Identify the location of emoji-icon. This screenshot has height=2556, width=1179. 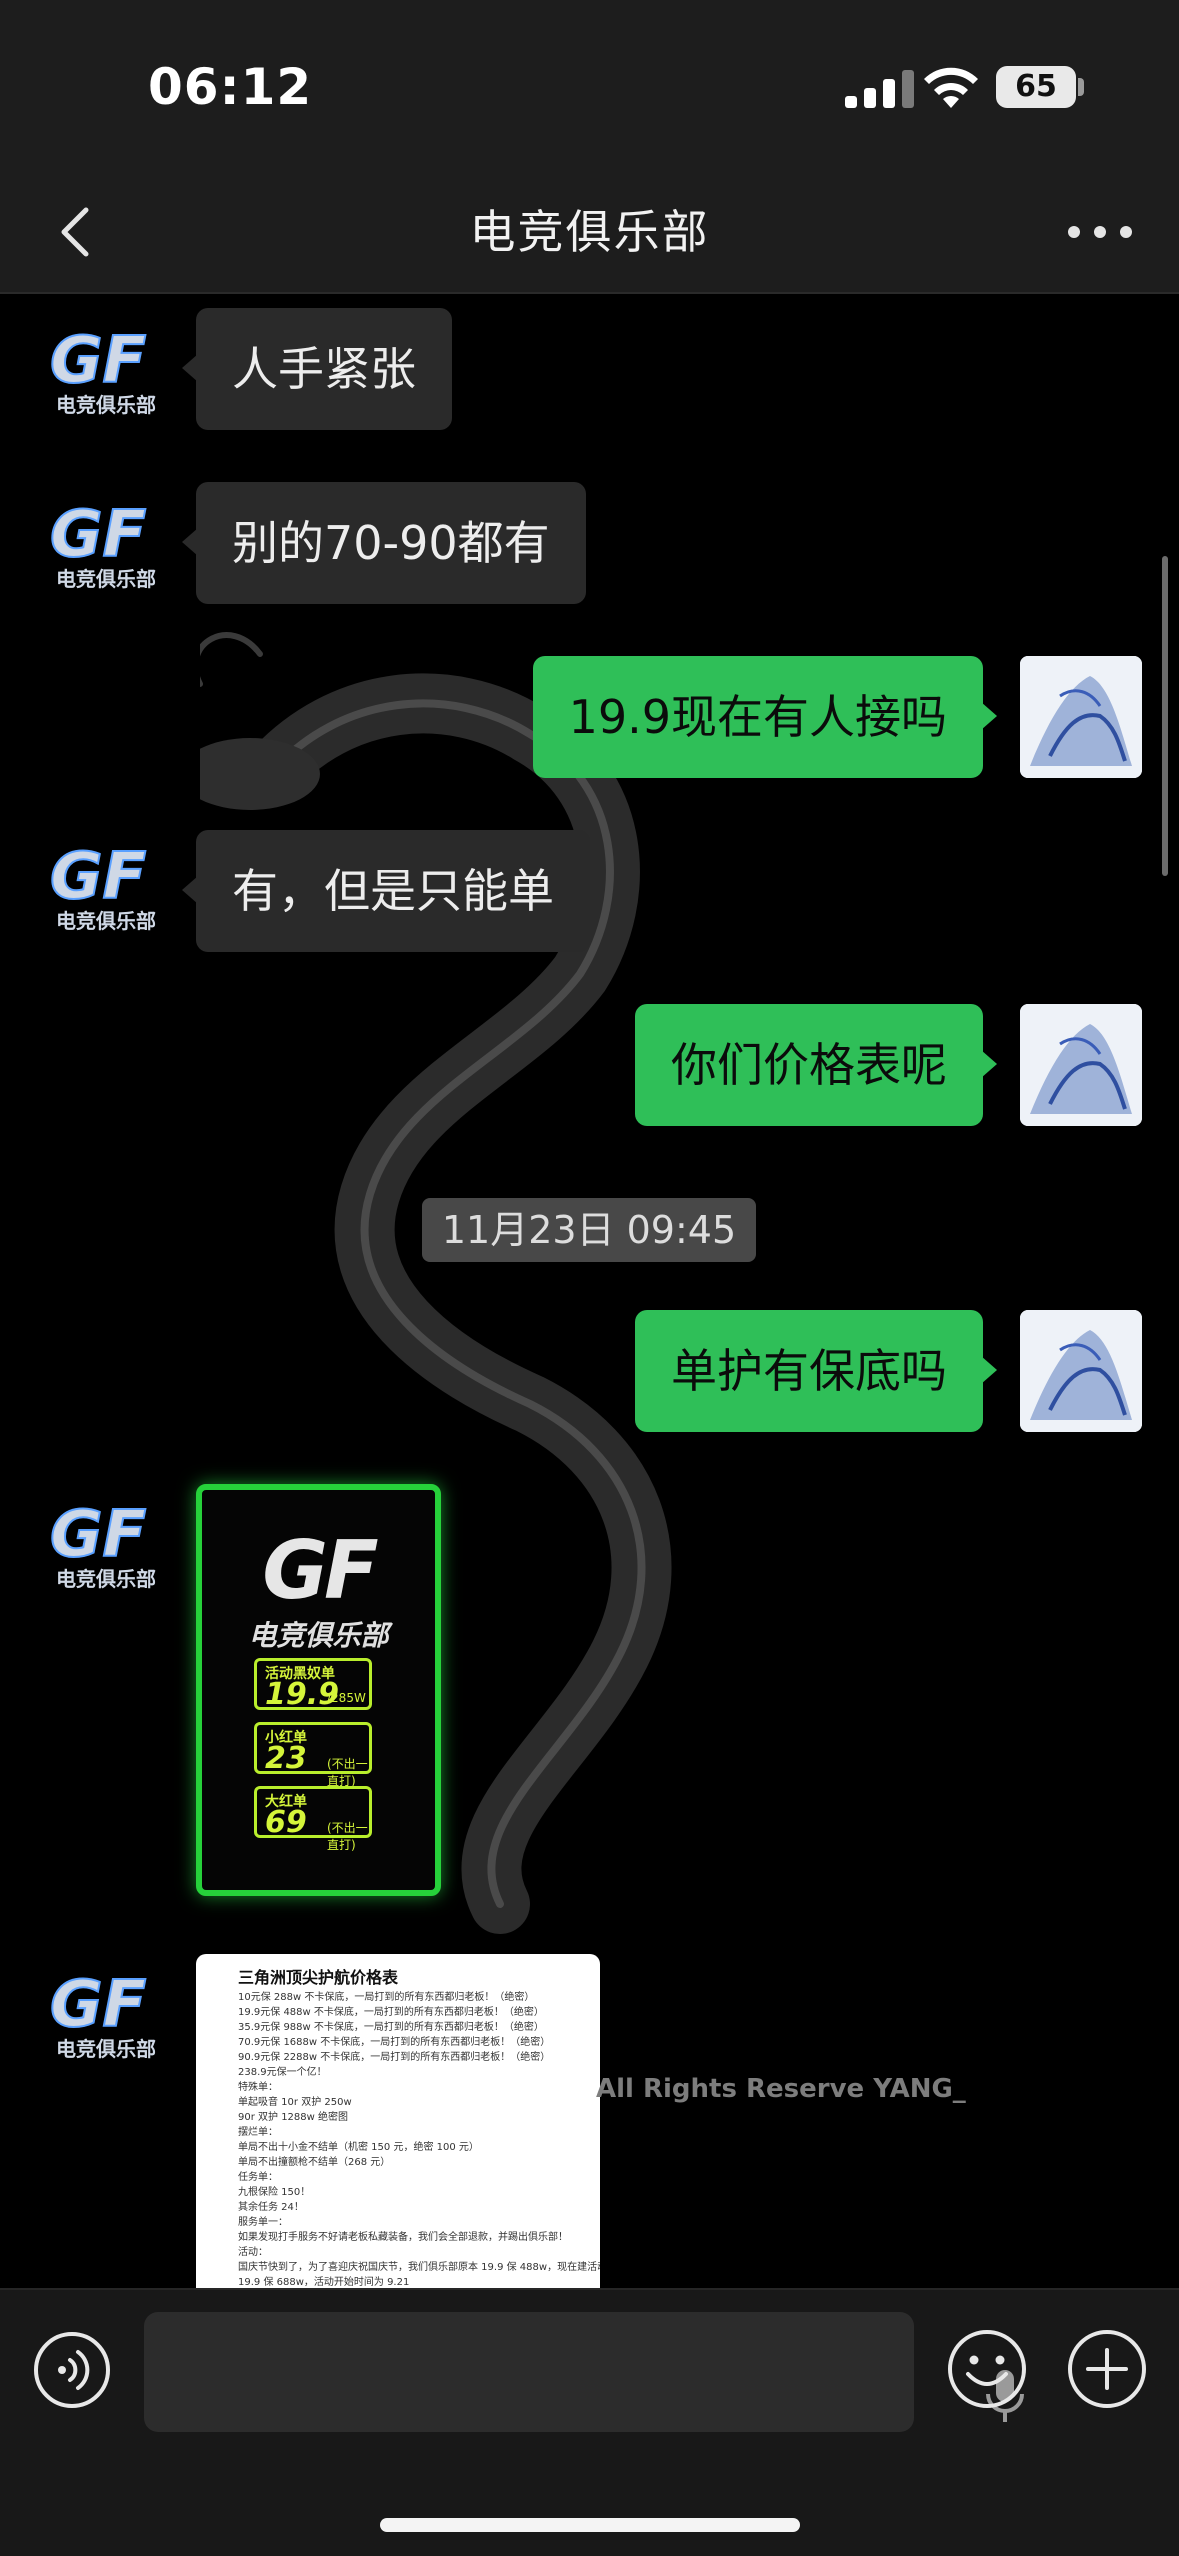
(987, 2369).